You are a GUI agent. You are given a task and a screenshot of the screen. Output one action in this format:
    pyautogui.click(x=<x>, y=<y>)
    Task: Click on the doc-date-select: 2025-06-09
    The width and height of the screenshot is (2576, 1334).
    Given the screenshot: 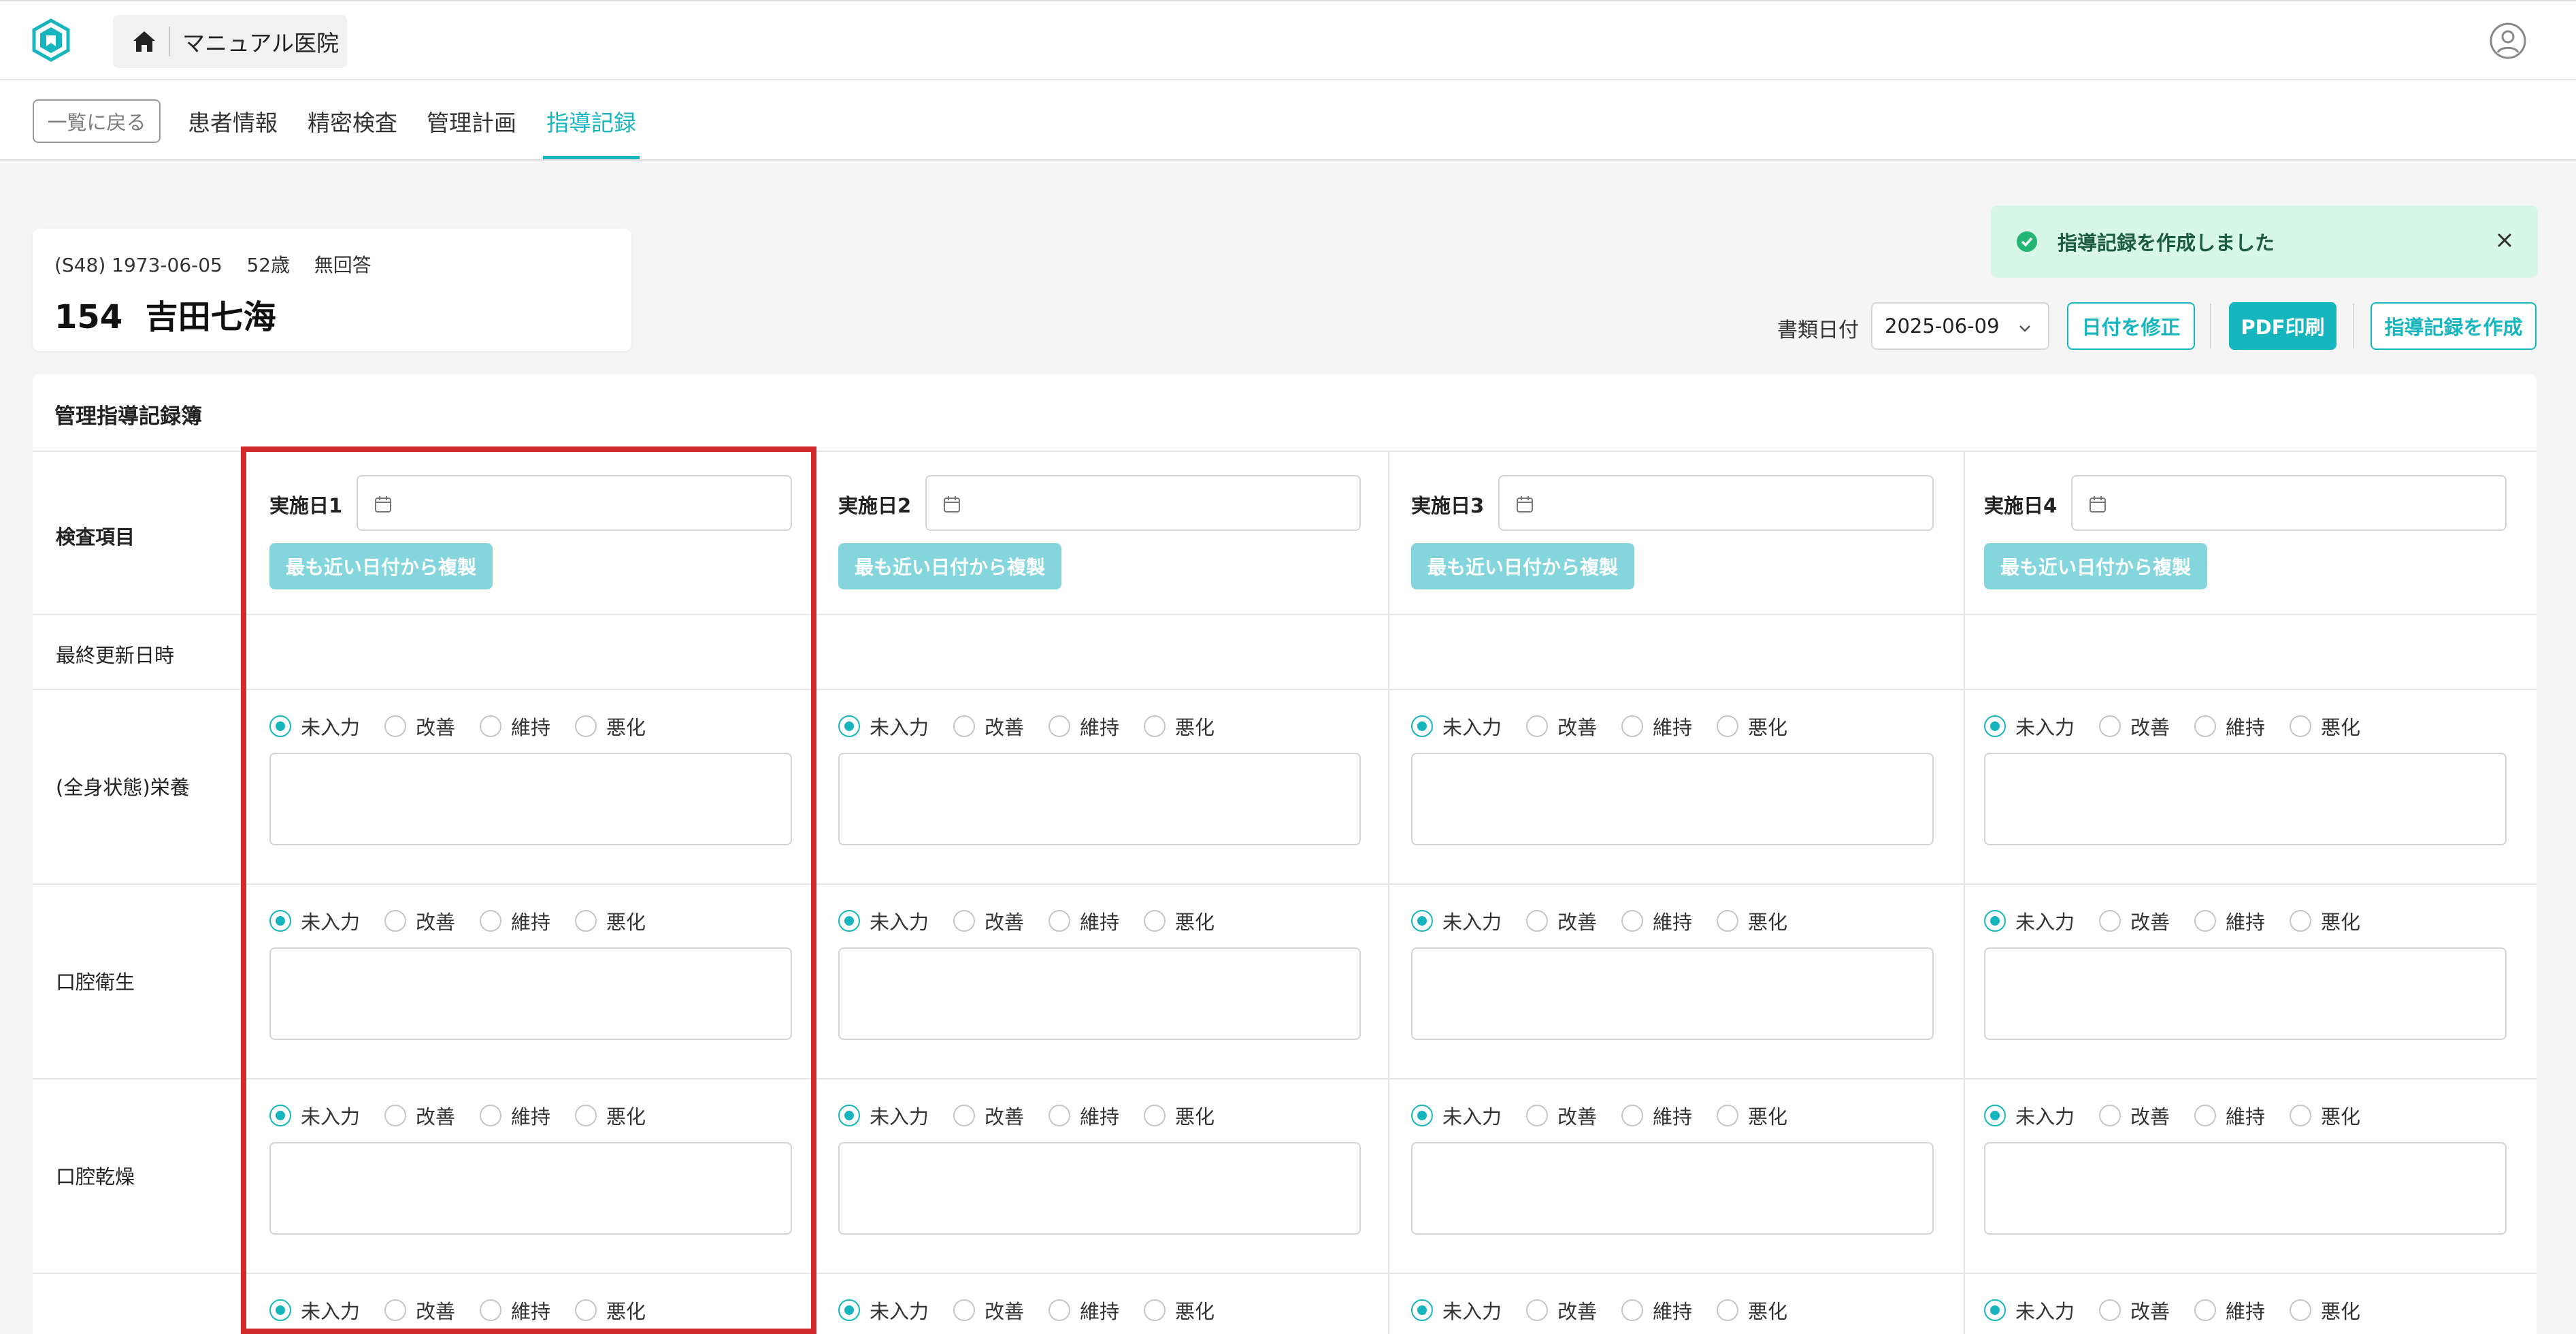 What is the action you would take?
    pyautogui.click(x=1960, y=326)
    